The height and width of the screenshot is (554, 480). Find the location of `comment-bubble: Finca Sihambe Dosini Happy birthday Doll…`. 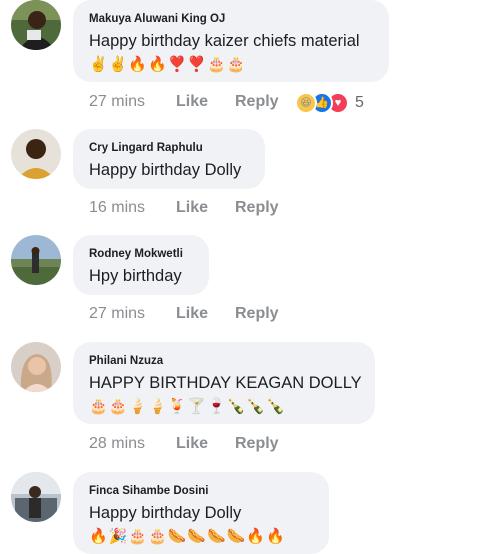

comment-bubble: Finca Sihambe Dosini Happy birthday Doll… is located at coordinates (201, 513).